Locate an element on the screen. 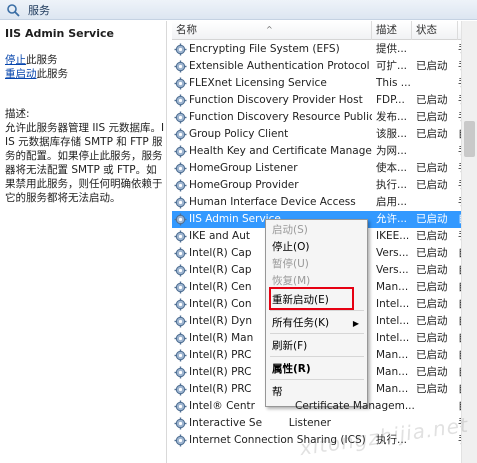  row-tail-text: Listener is located at coordinates (309, 423).